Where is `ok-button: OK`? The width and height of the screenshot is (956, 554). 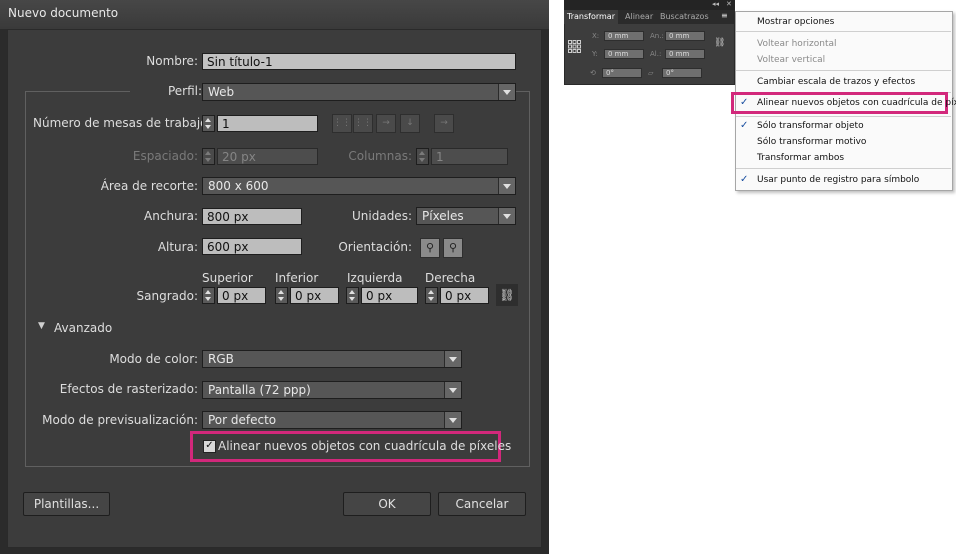 ok-button: OK is located at coordinates (387, 504).